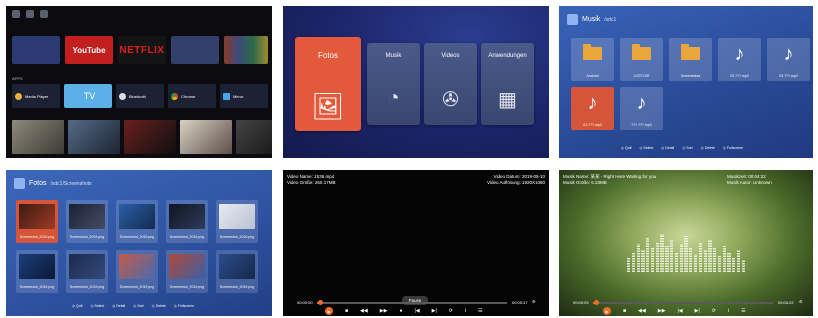 This screenshot has height=318, width=818. What do you see at coordinates (71, 183) in the screenshot?
I see `breadcrumb: /sdc1/Screenshots` at bounding box center [71, 183].